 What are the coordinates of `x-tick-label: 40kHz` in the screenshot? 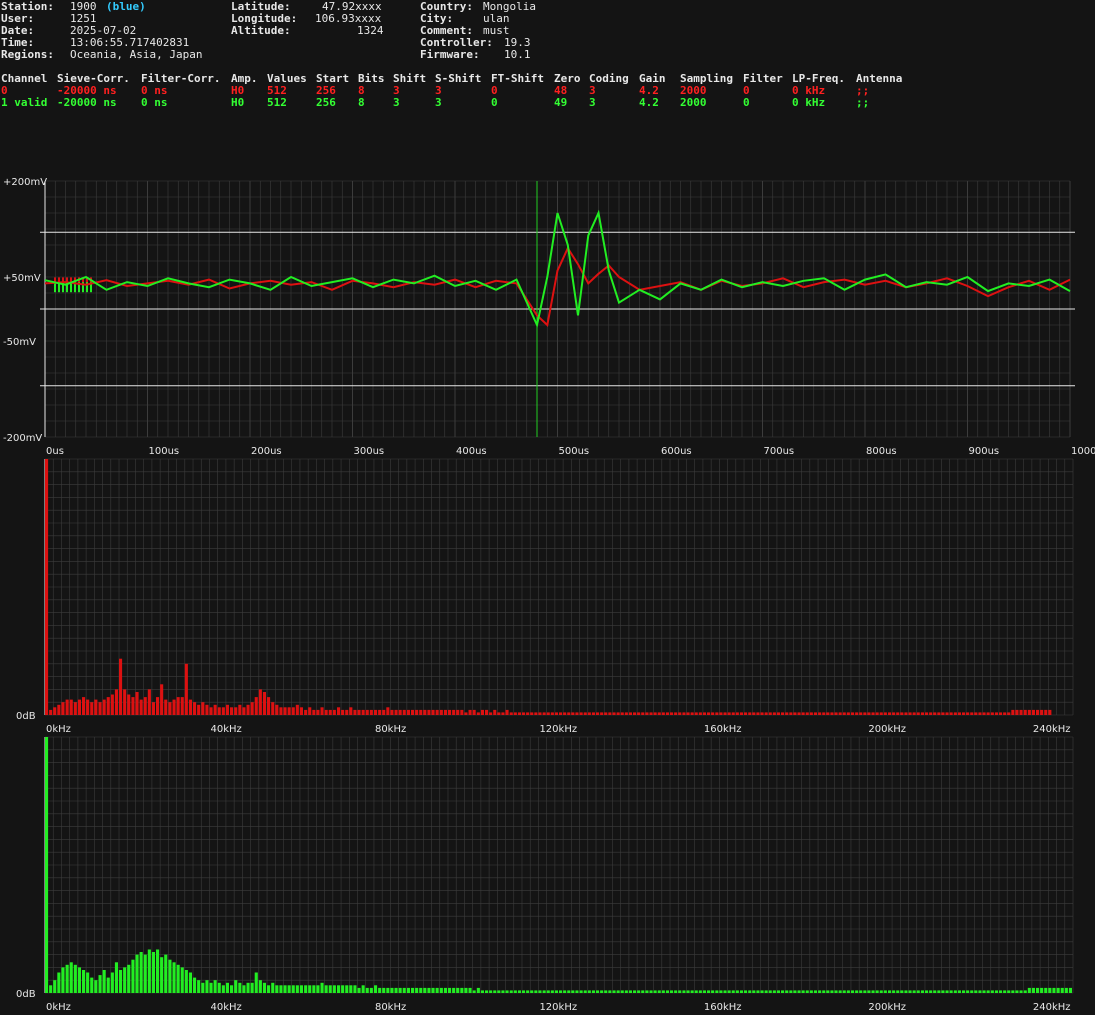 It's located at (225, 729).